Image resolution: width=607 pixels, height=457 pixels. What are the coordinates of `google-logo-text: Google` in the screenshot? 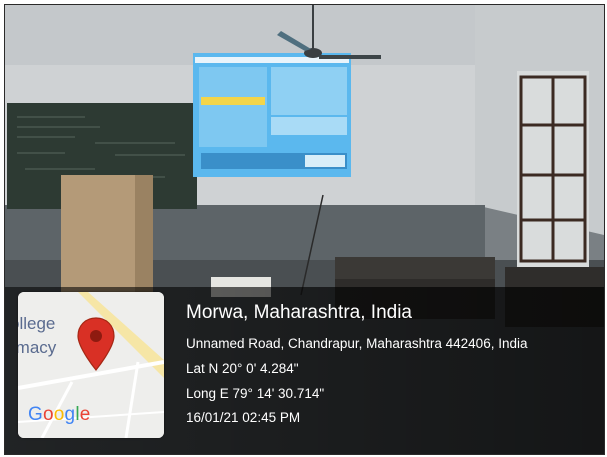 It's located at (59, 414).